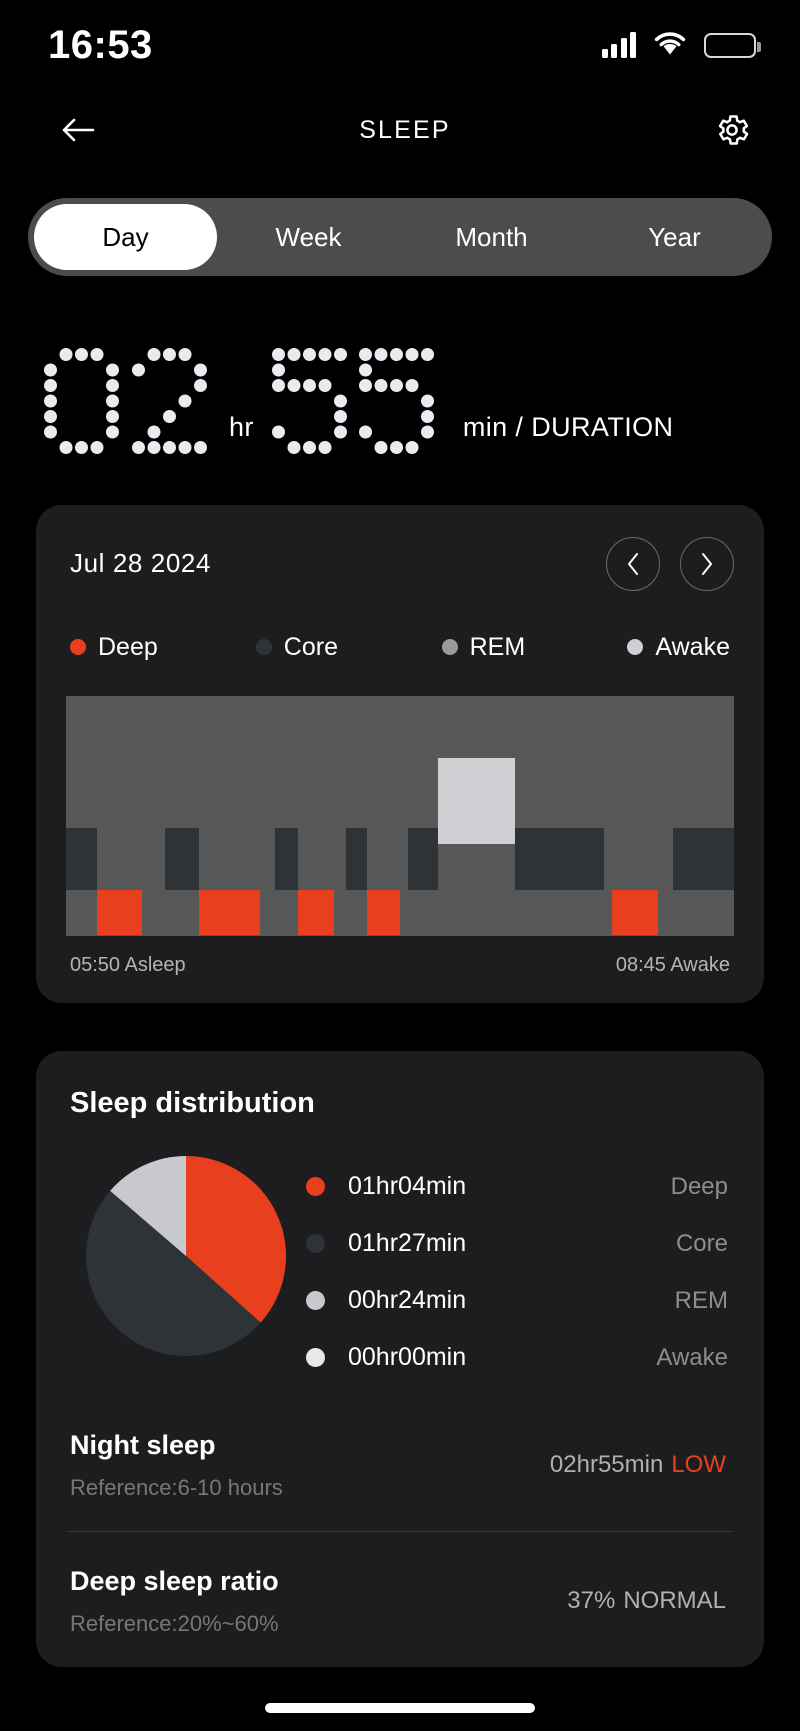  I want to click on stages-card-header: Jul 28 2024, so click(400, 563).